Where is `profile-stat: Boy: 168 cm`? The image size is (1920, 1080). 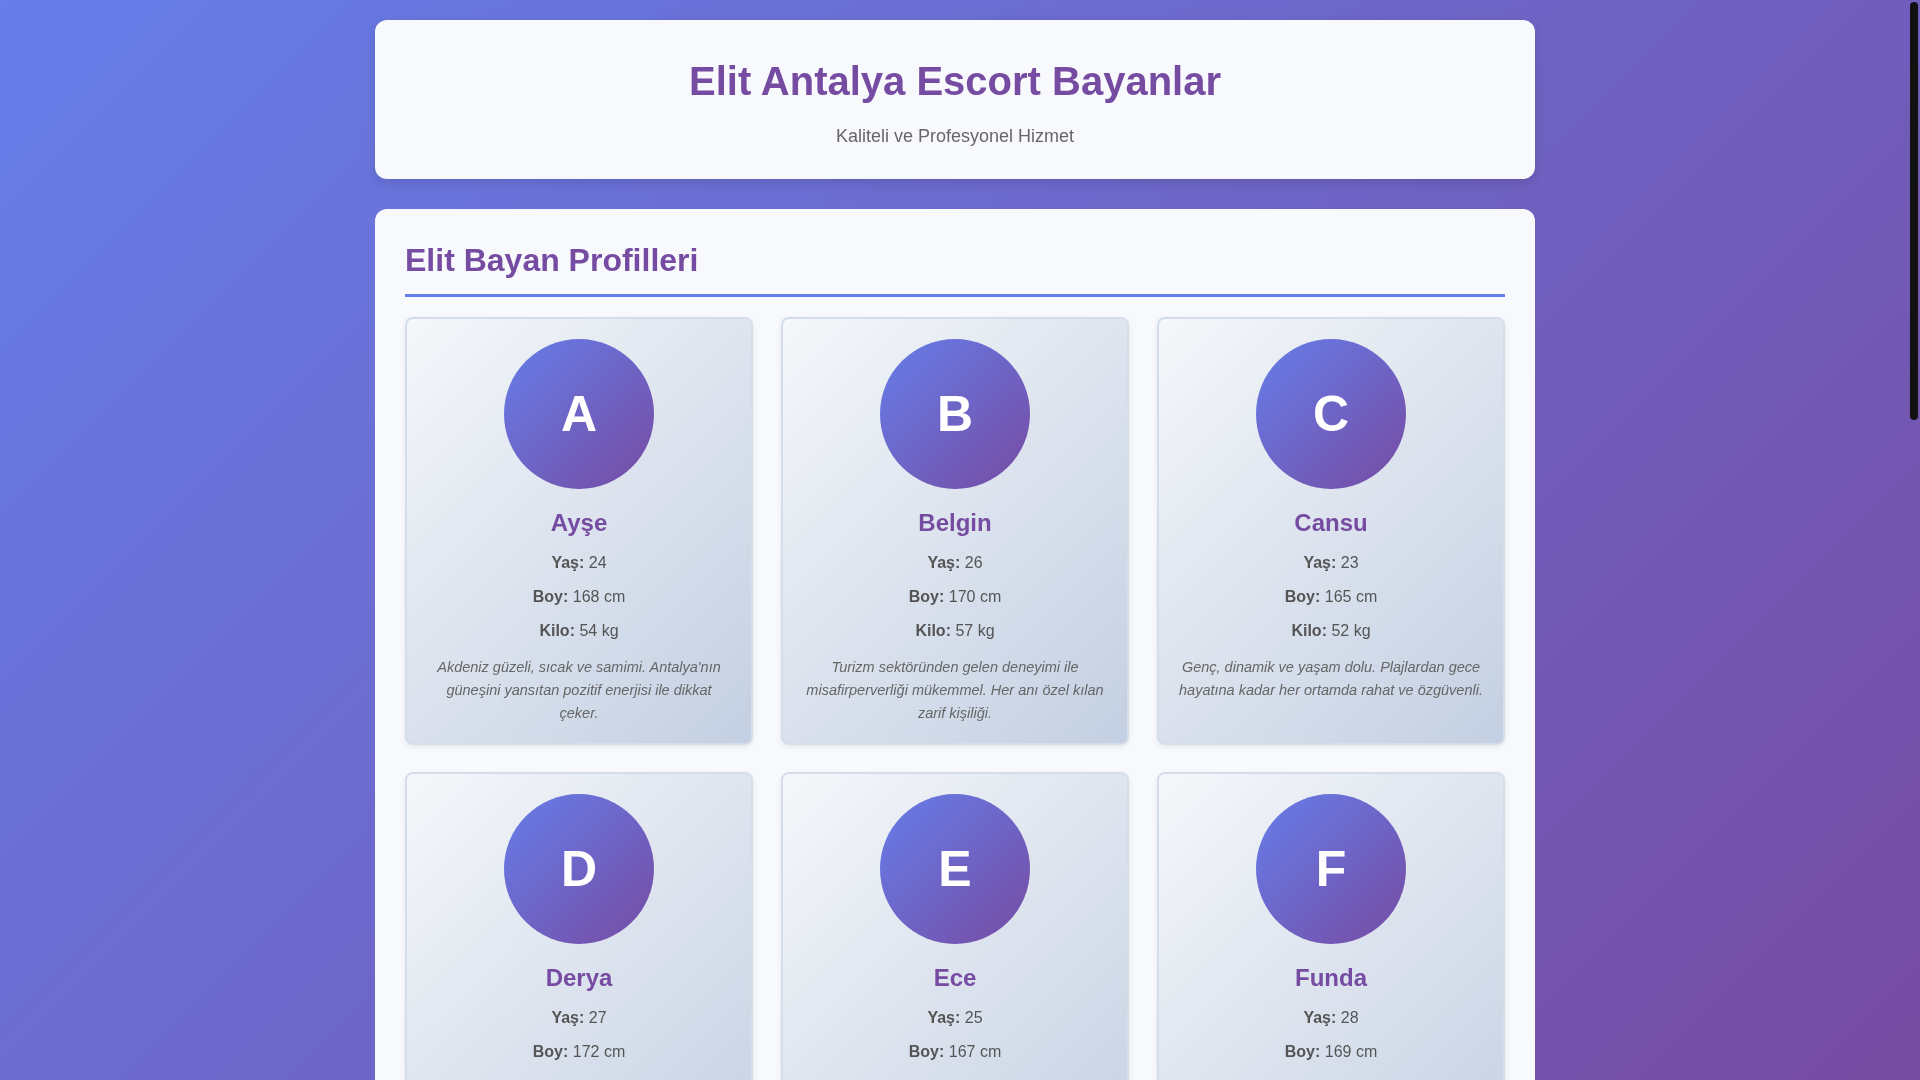
profile-stat: Boy: 168 cm is located at coordinates (579, 597).